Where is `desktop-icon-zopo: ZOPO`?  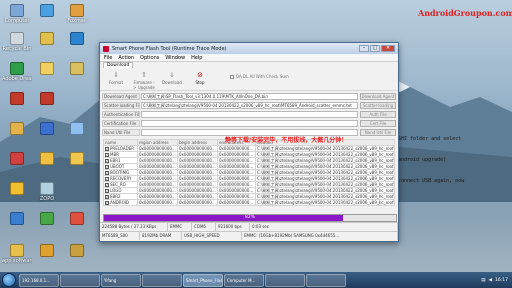
desktop-icon-zopo: ZOPO is located at coordinates (47, 192).